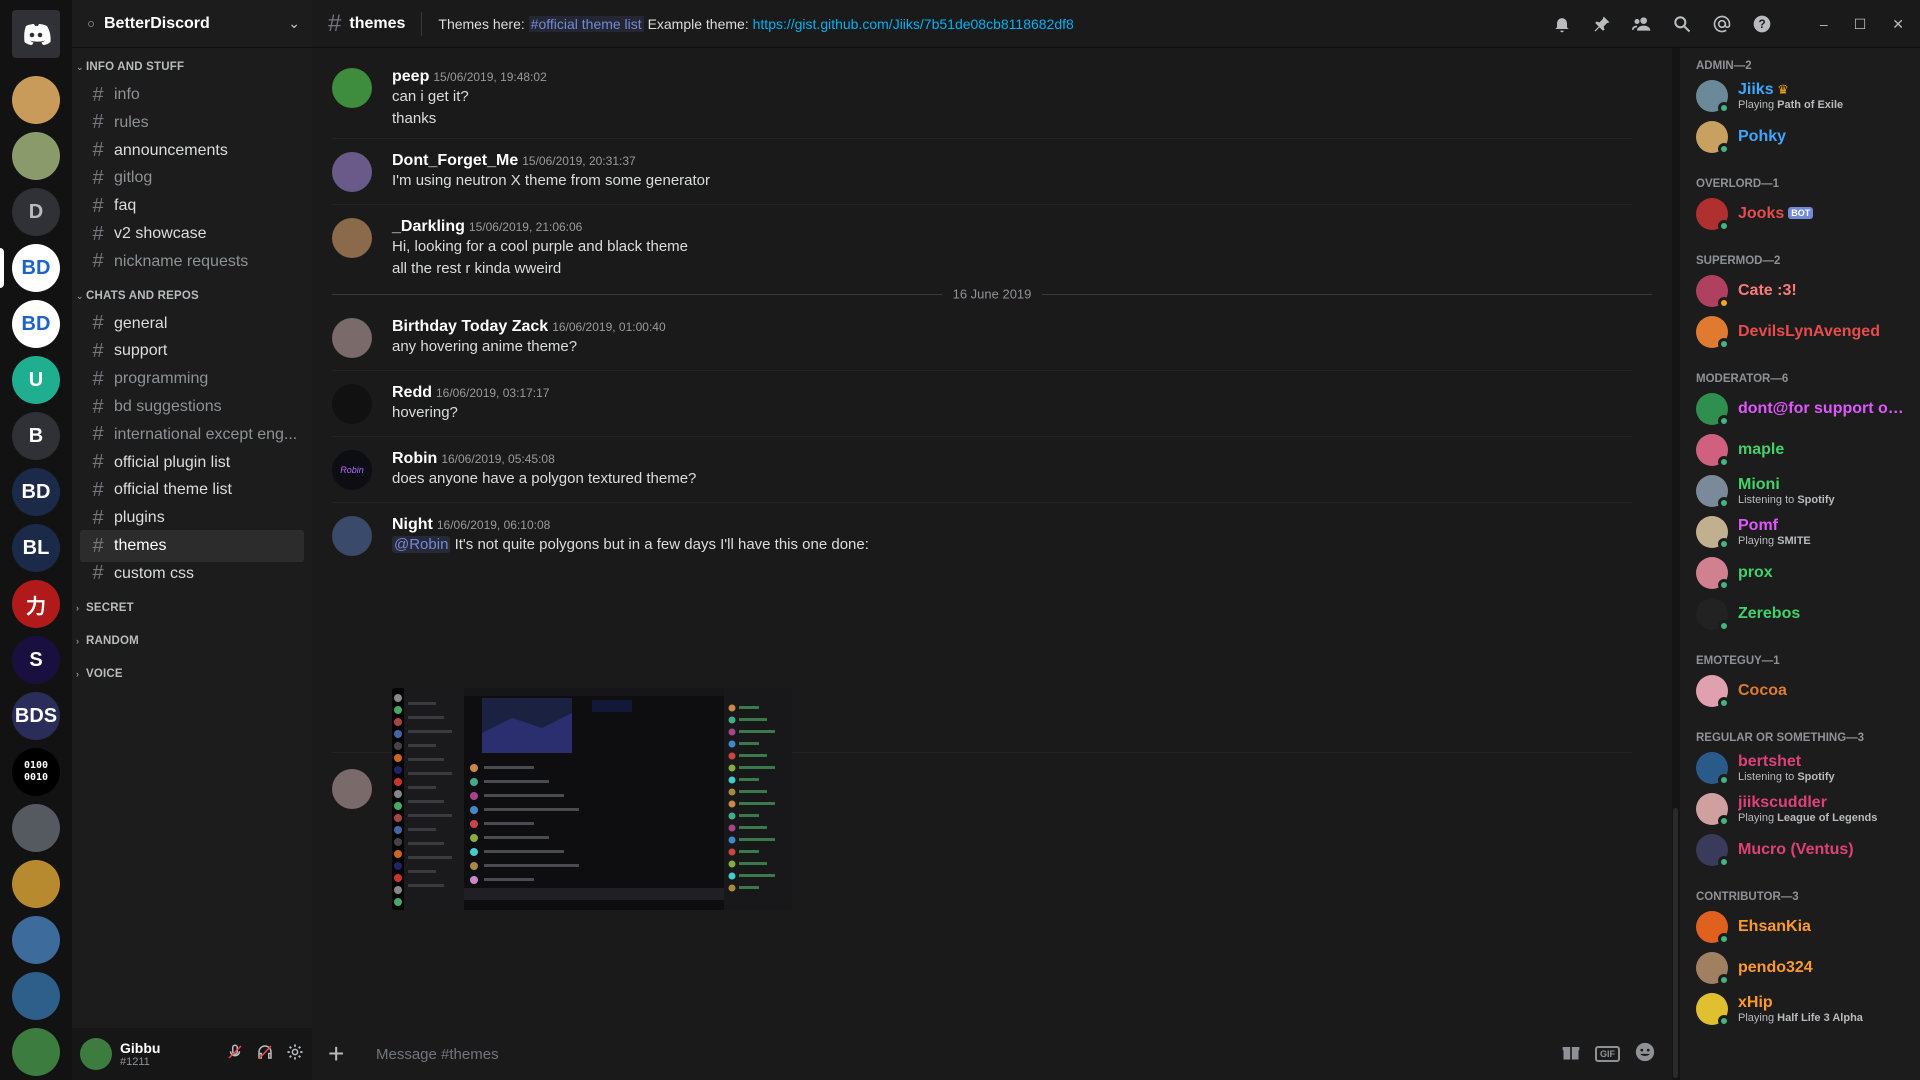 This screenshot has width=1920, height=1080. What do you see at coordinates (36, 34) in the screenshot?
I see `home-button` at bounding box center [36, 34].